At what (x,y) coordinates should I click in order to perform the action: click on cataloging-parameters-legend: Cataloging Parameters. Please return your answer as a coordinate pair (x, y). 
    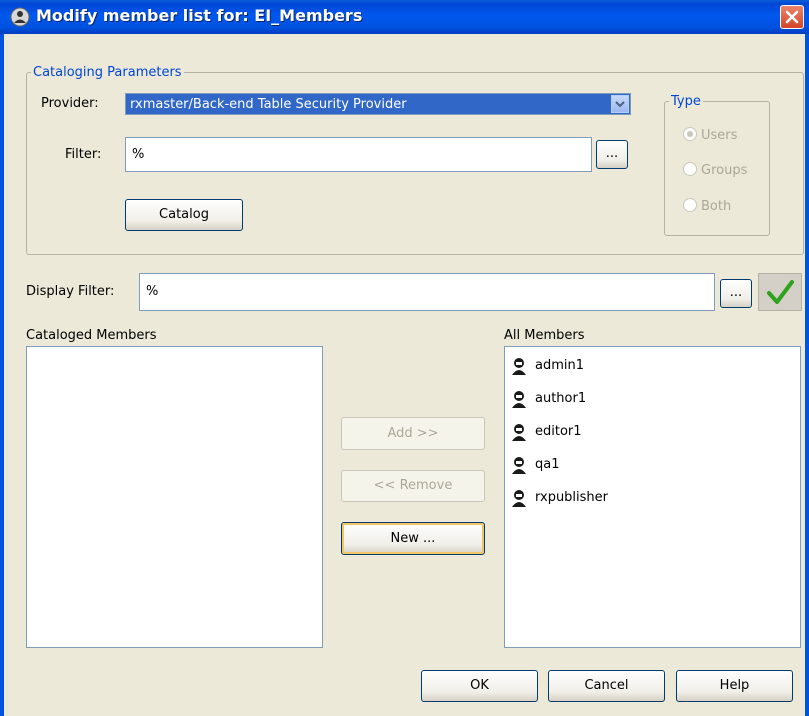
    Looking at the image, I should click on (107, 72).